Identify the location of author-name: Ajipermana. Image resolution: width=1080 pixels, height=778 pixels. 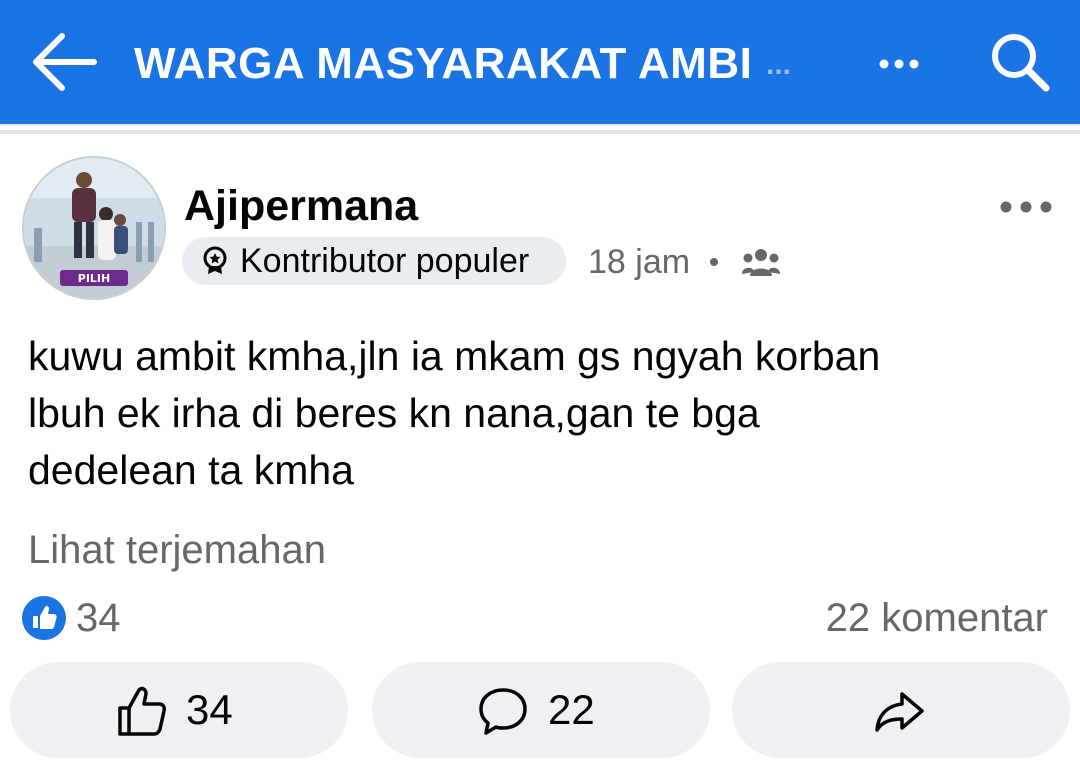
(301, 206).